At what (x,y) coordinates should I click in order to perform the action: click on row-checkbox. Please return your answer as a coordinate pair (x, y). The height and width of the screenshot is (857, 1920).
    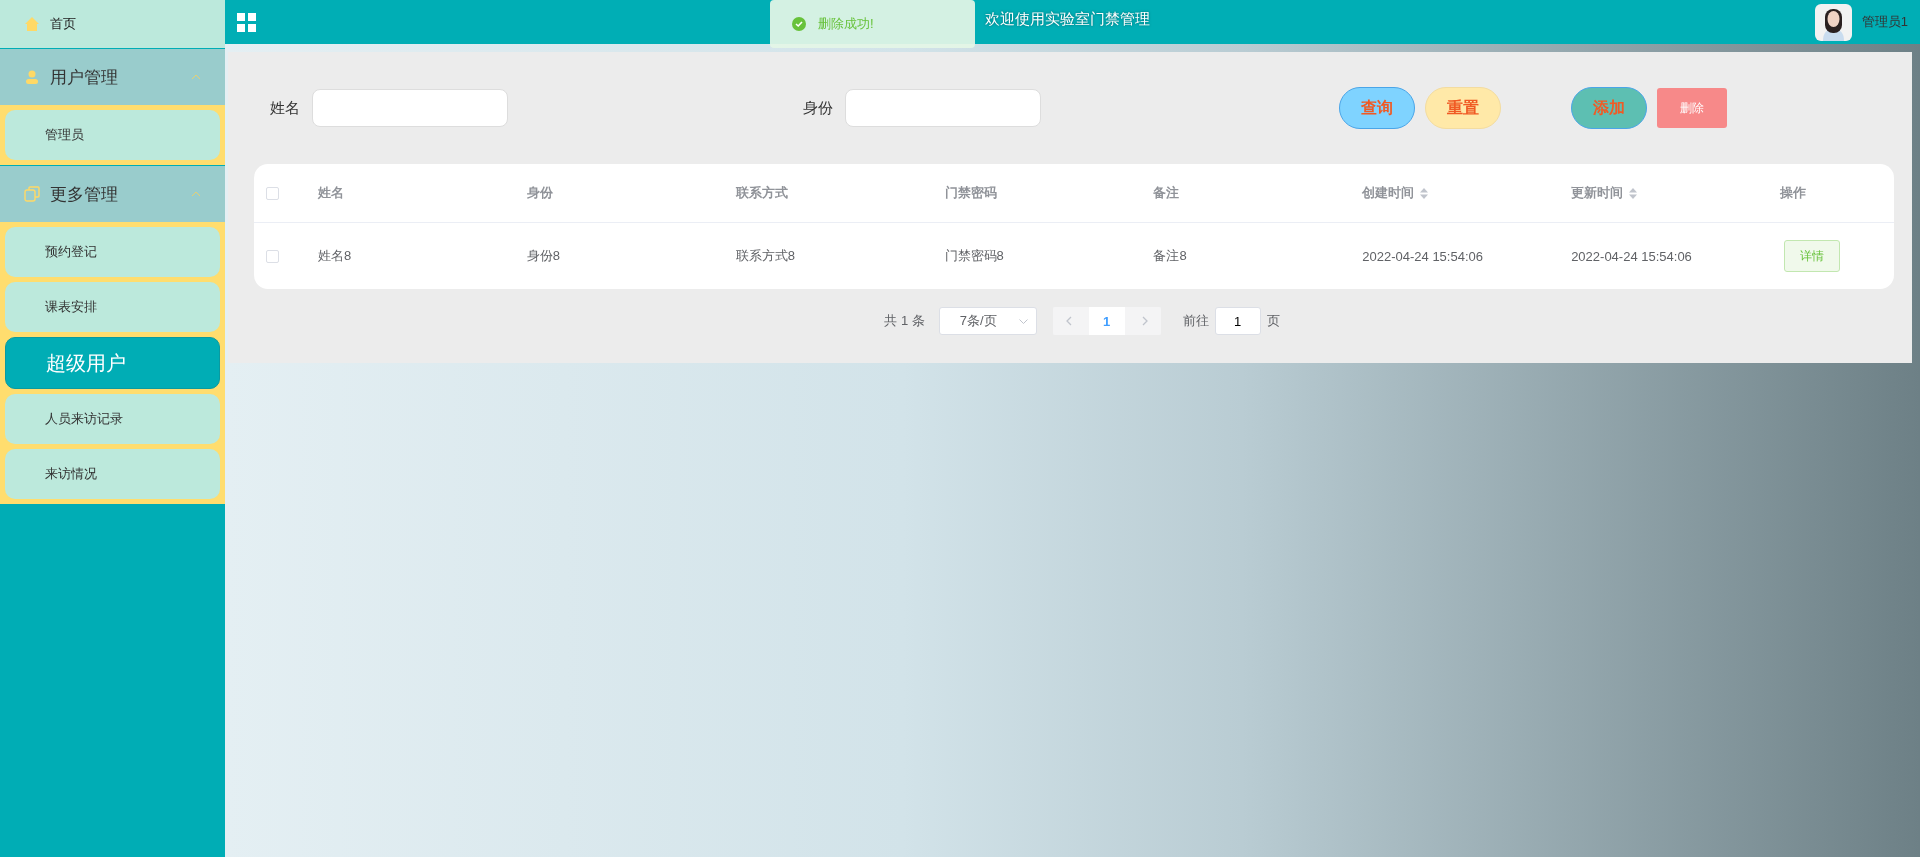
    Looking at the image, I should click on (272, 256).